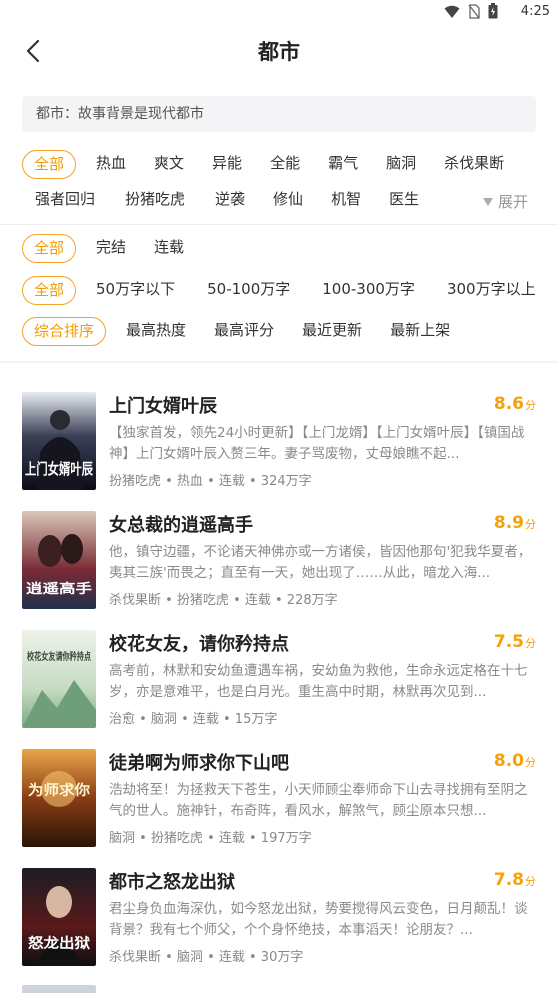 The width and height of the screenshot is (558, 993). I want to click on top-bar: 都市, so click(279, 52).